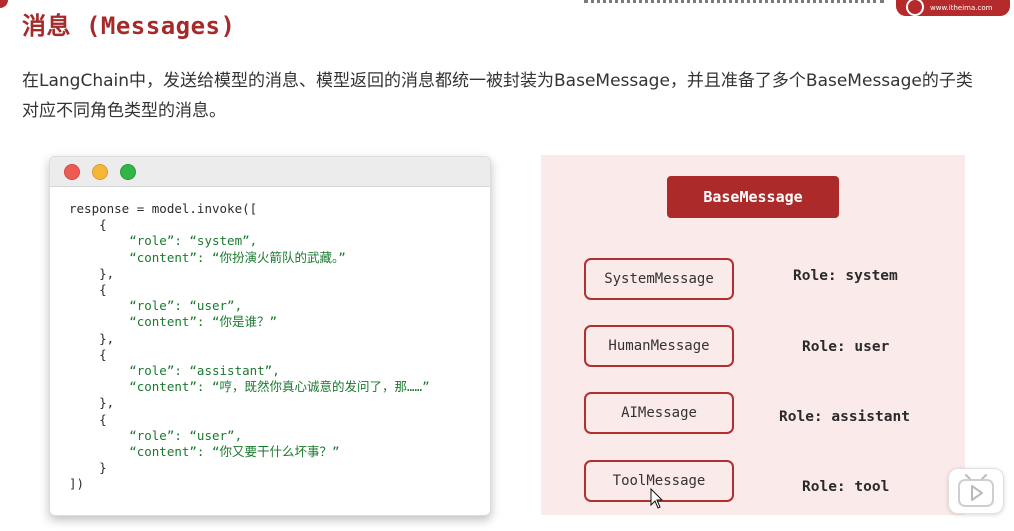  What do you see at coordinates (734, 4) in the screenshot?
I see `top-annotation-scribble` at bounding box center [734, 4].